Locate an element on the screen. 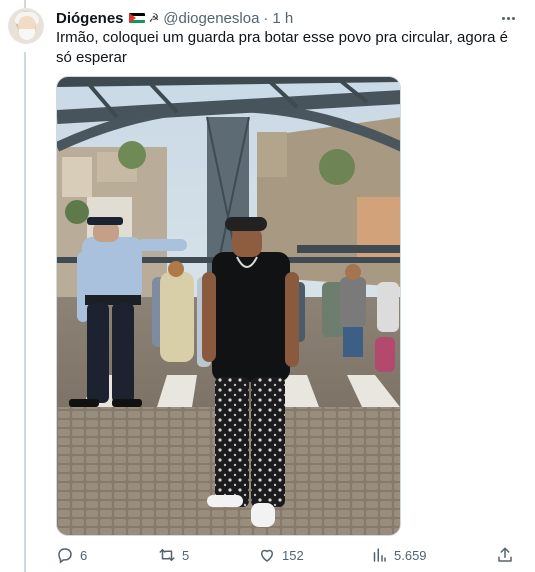 This screenshot has width=535, height=572. like-count: 152 is located at coordinates (293, 555).